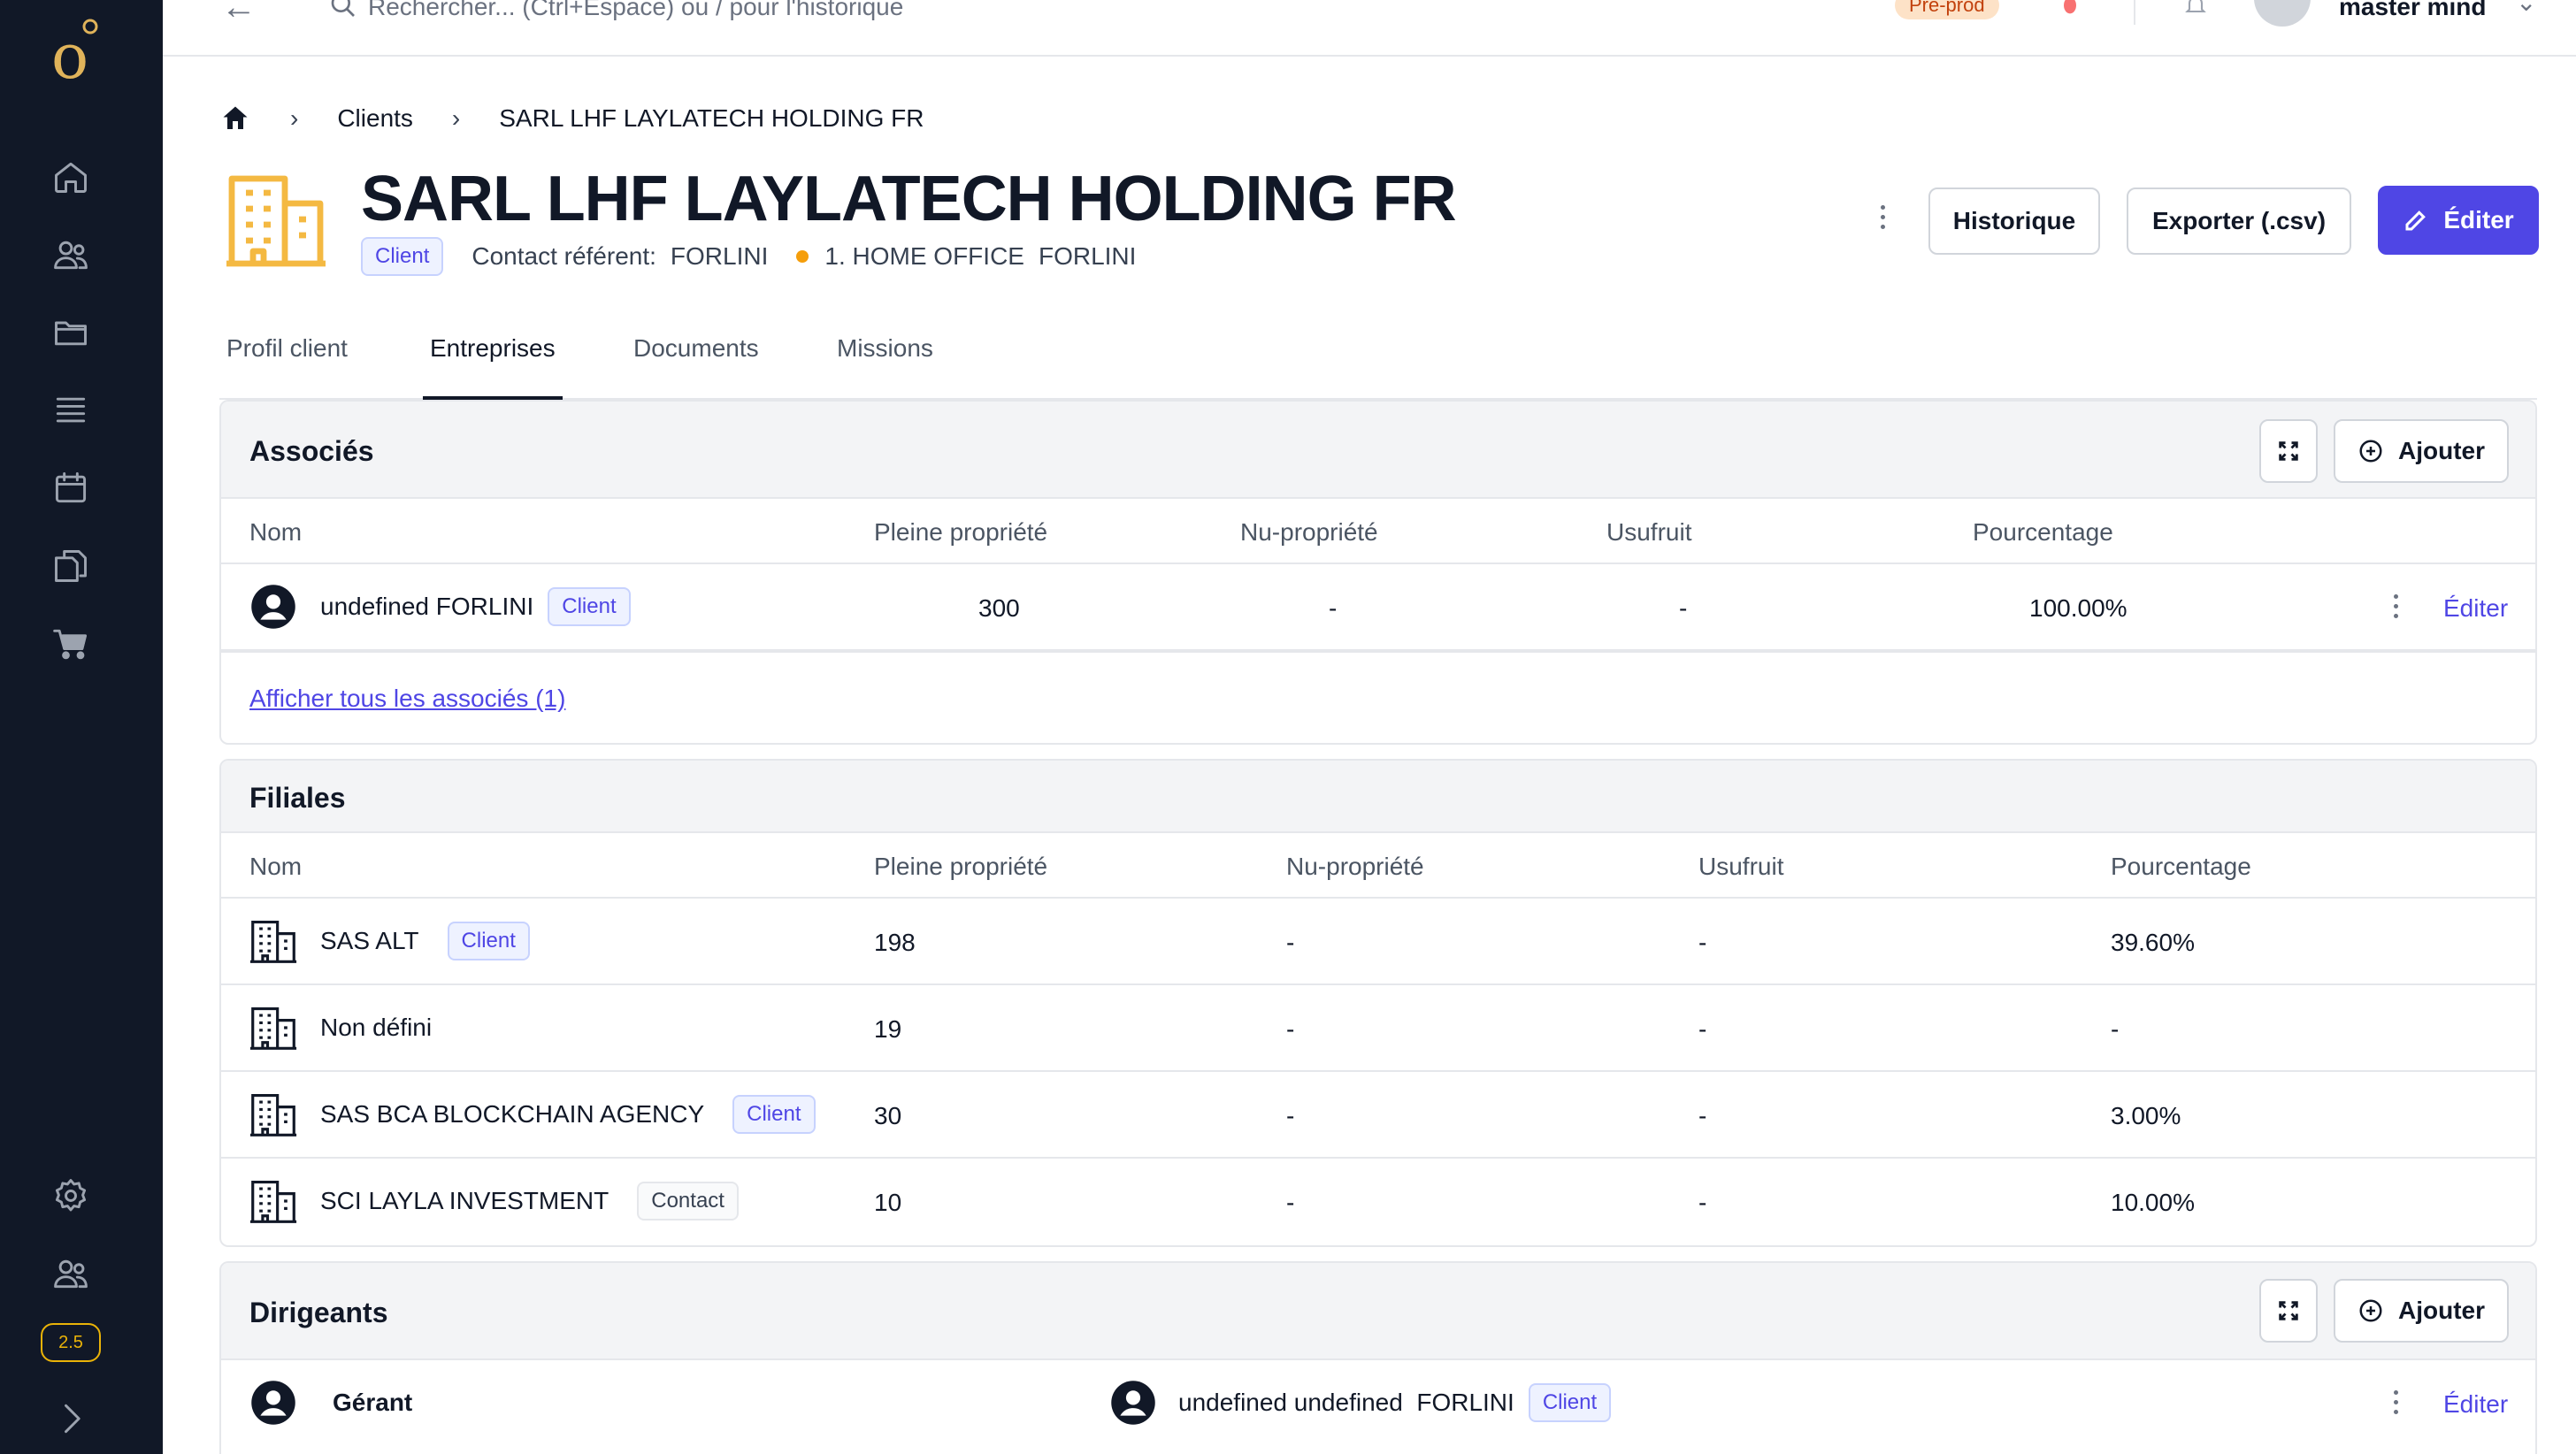 The width and height of the screenshot is (2576, 1454). Describe the element at coordinates (71, 1418) in the screenshot. I see `chevron-right-icon` at that location.